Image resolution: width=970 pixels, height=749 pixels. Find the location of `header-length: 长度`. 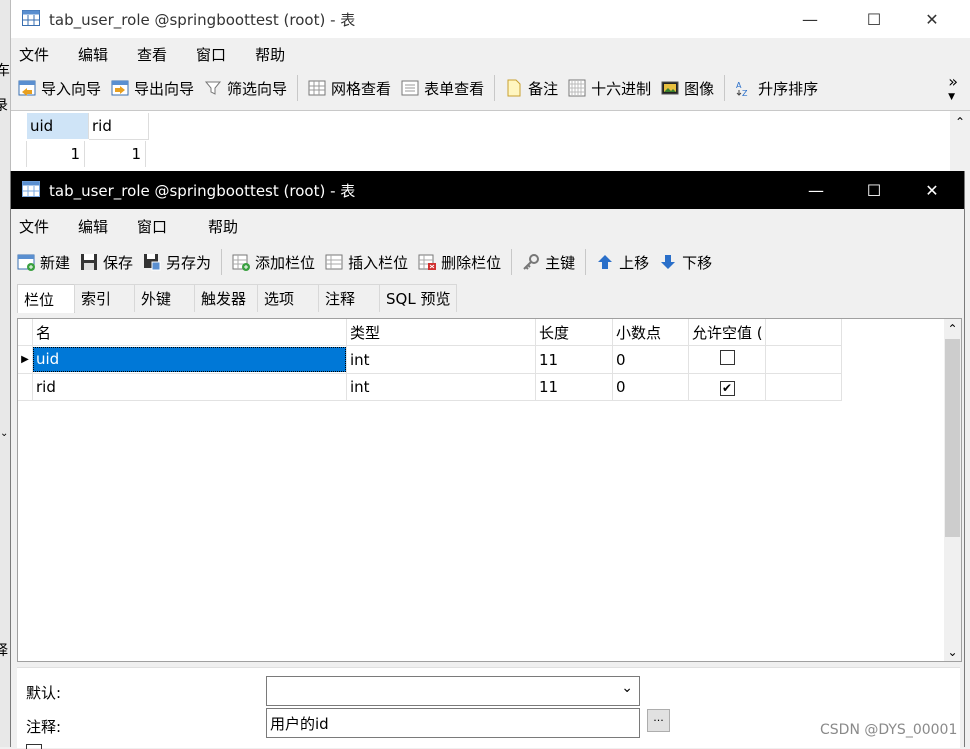

header-length: 长度 is located at coordinates (574, 332).